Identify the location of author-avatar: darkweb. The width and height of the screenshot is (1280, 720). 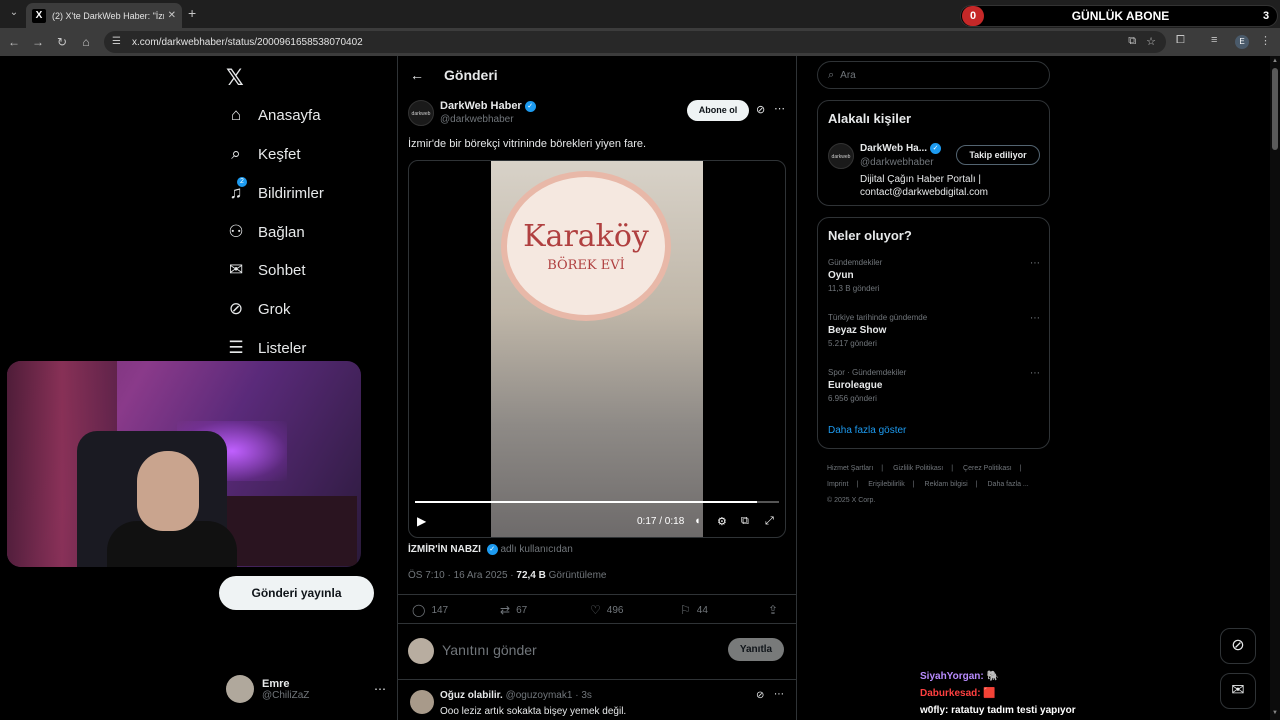
(421, 113).